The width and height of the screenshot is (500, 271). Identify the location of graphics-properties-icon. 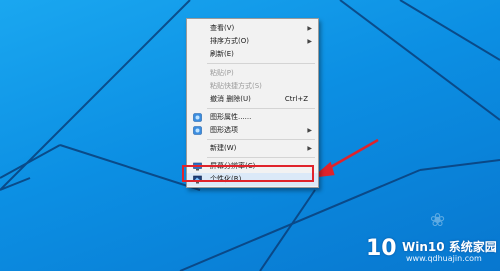
(197, 117).